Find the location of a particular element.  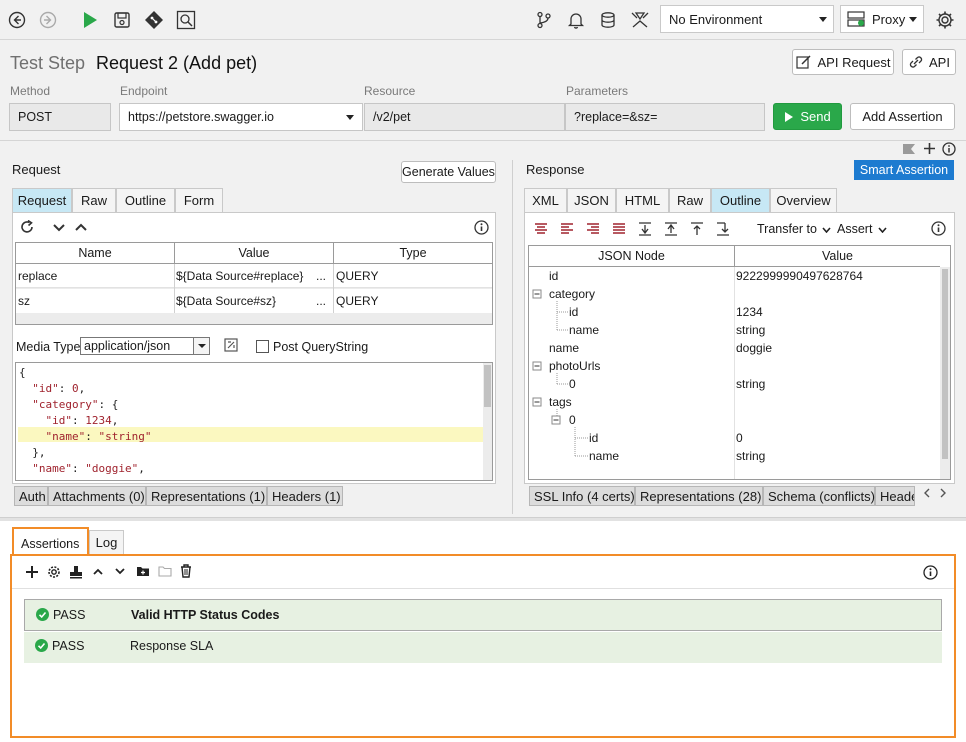

tab-ssl-info: SSL Info (4 certs) is located at coordinates (582, 496).